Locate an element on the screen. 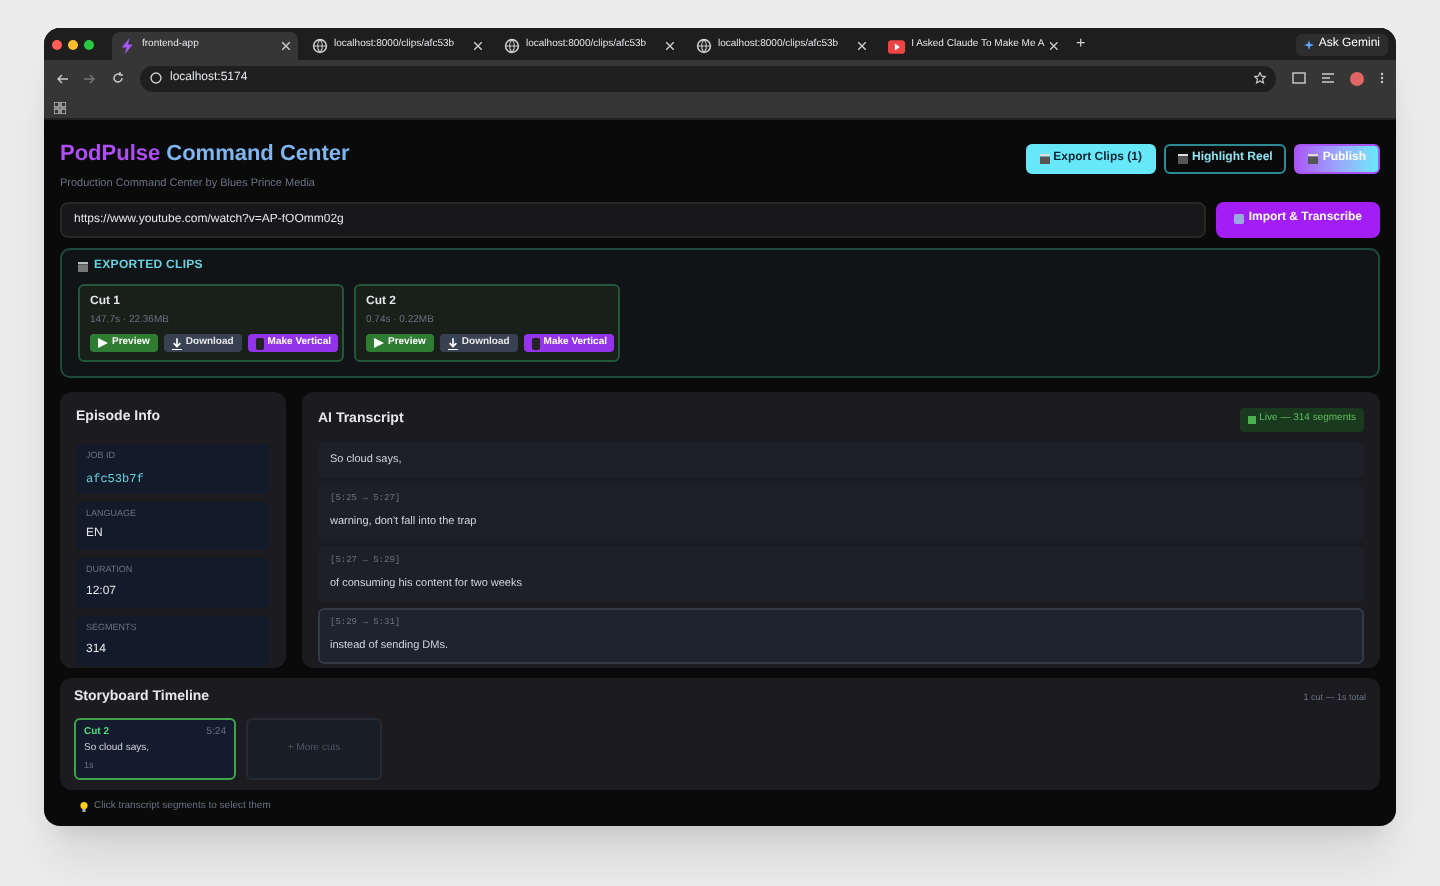 The width and height of the screenshot is (1440, 886). back-icon is located at coordinates (62, 78).